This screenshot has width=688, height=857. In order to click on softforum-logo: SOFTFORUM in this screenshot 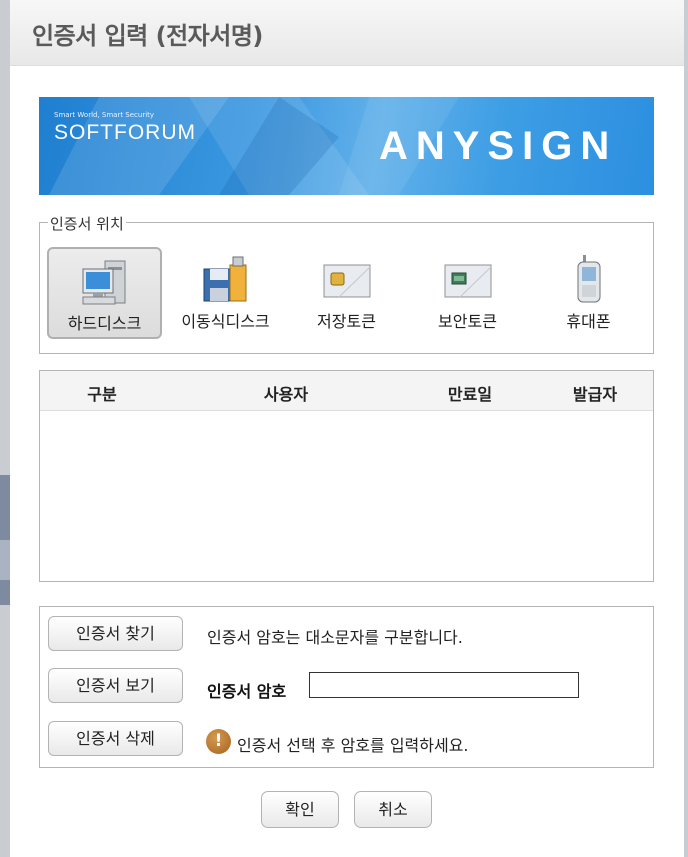, I will do `click(125, 132)`.